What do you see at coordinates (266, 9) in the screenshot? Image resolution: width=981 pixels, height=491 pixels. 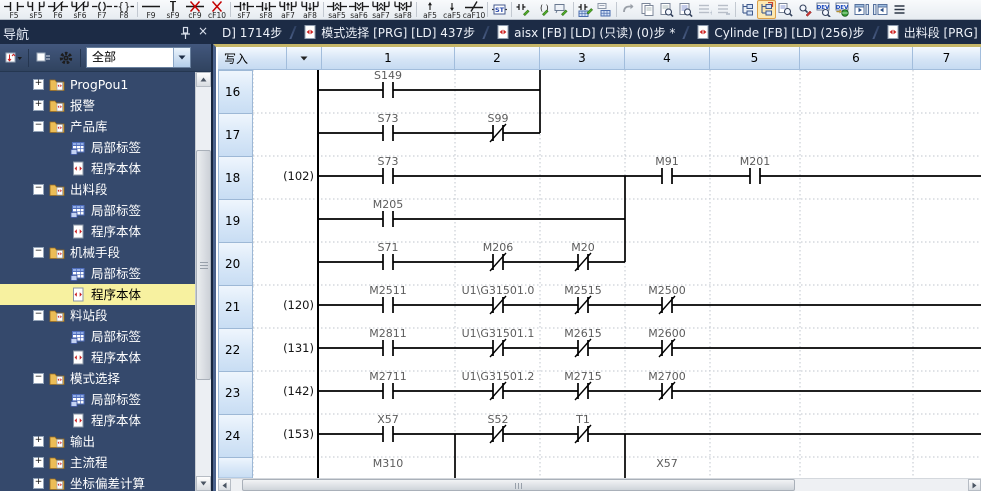 I see `tool-falling-pulse-button: sF8` at bounding box center [266, 9].